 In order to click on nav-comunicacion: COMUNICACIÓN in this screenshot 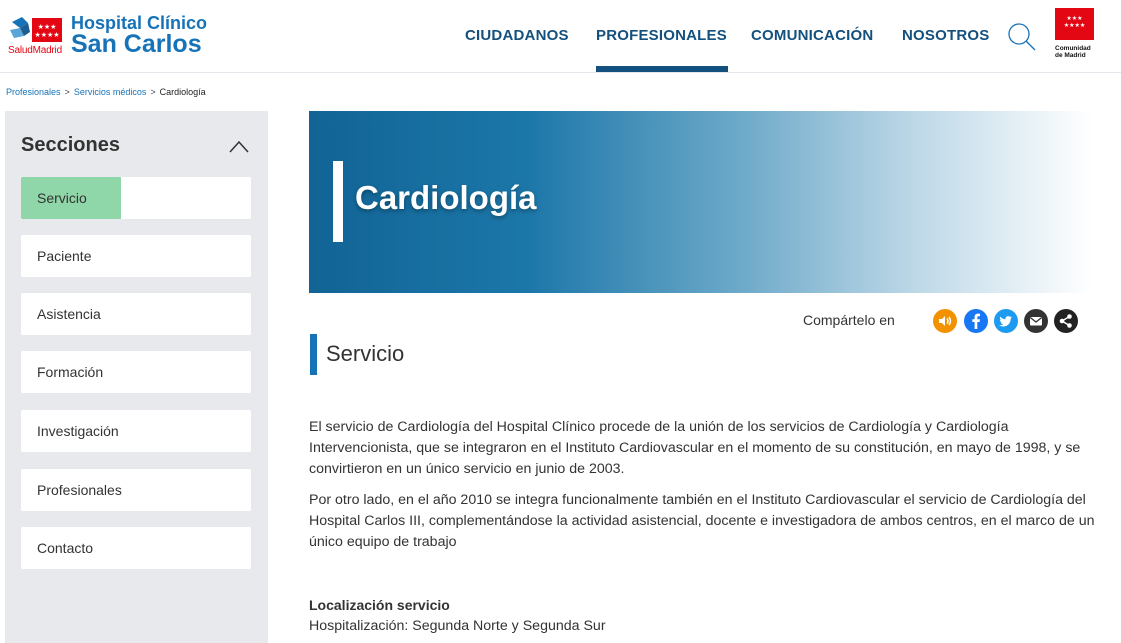, I will do `click(812, 35)`.